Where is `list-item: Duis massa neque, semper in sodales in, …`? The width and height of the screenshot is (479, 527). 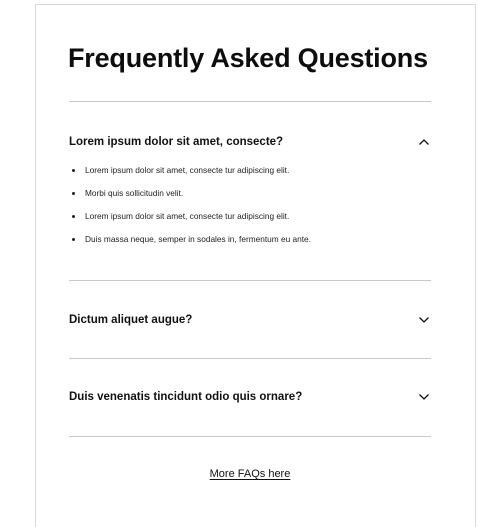
list-item: Duis massa neque, semper in sodales in, … is located at coordinates (250, 245).